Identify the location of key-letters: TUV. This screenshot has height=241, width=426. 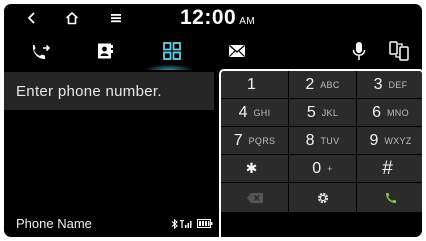
(330, 140).